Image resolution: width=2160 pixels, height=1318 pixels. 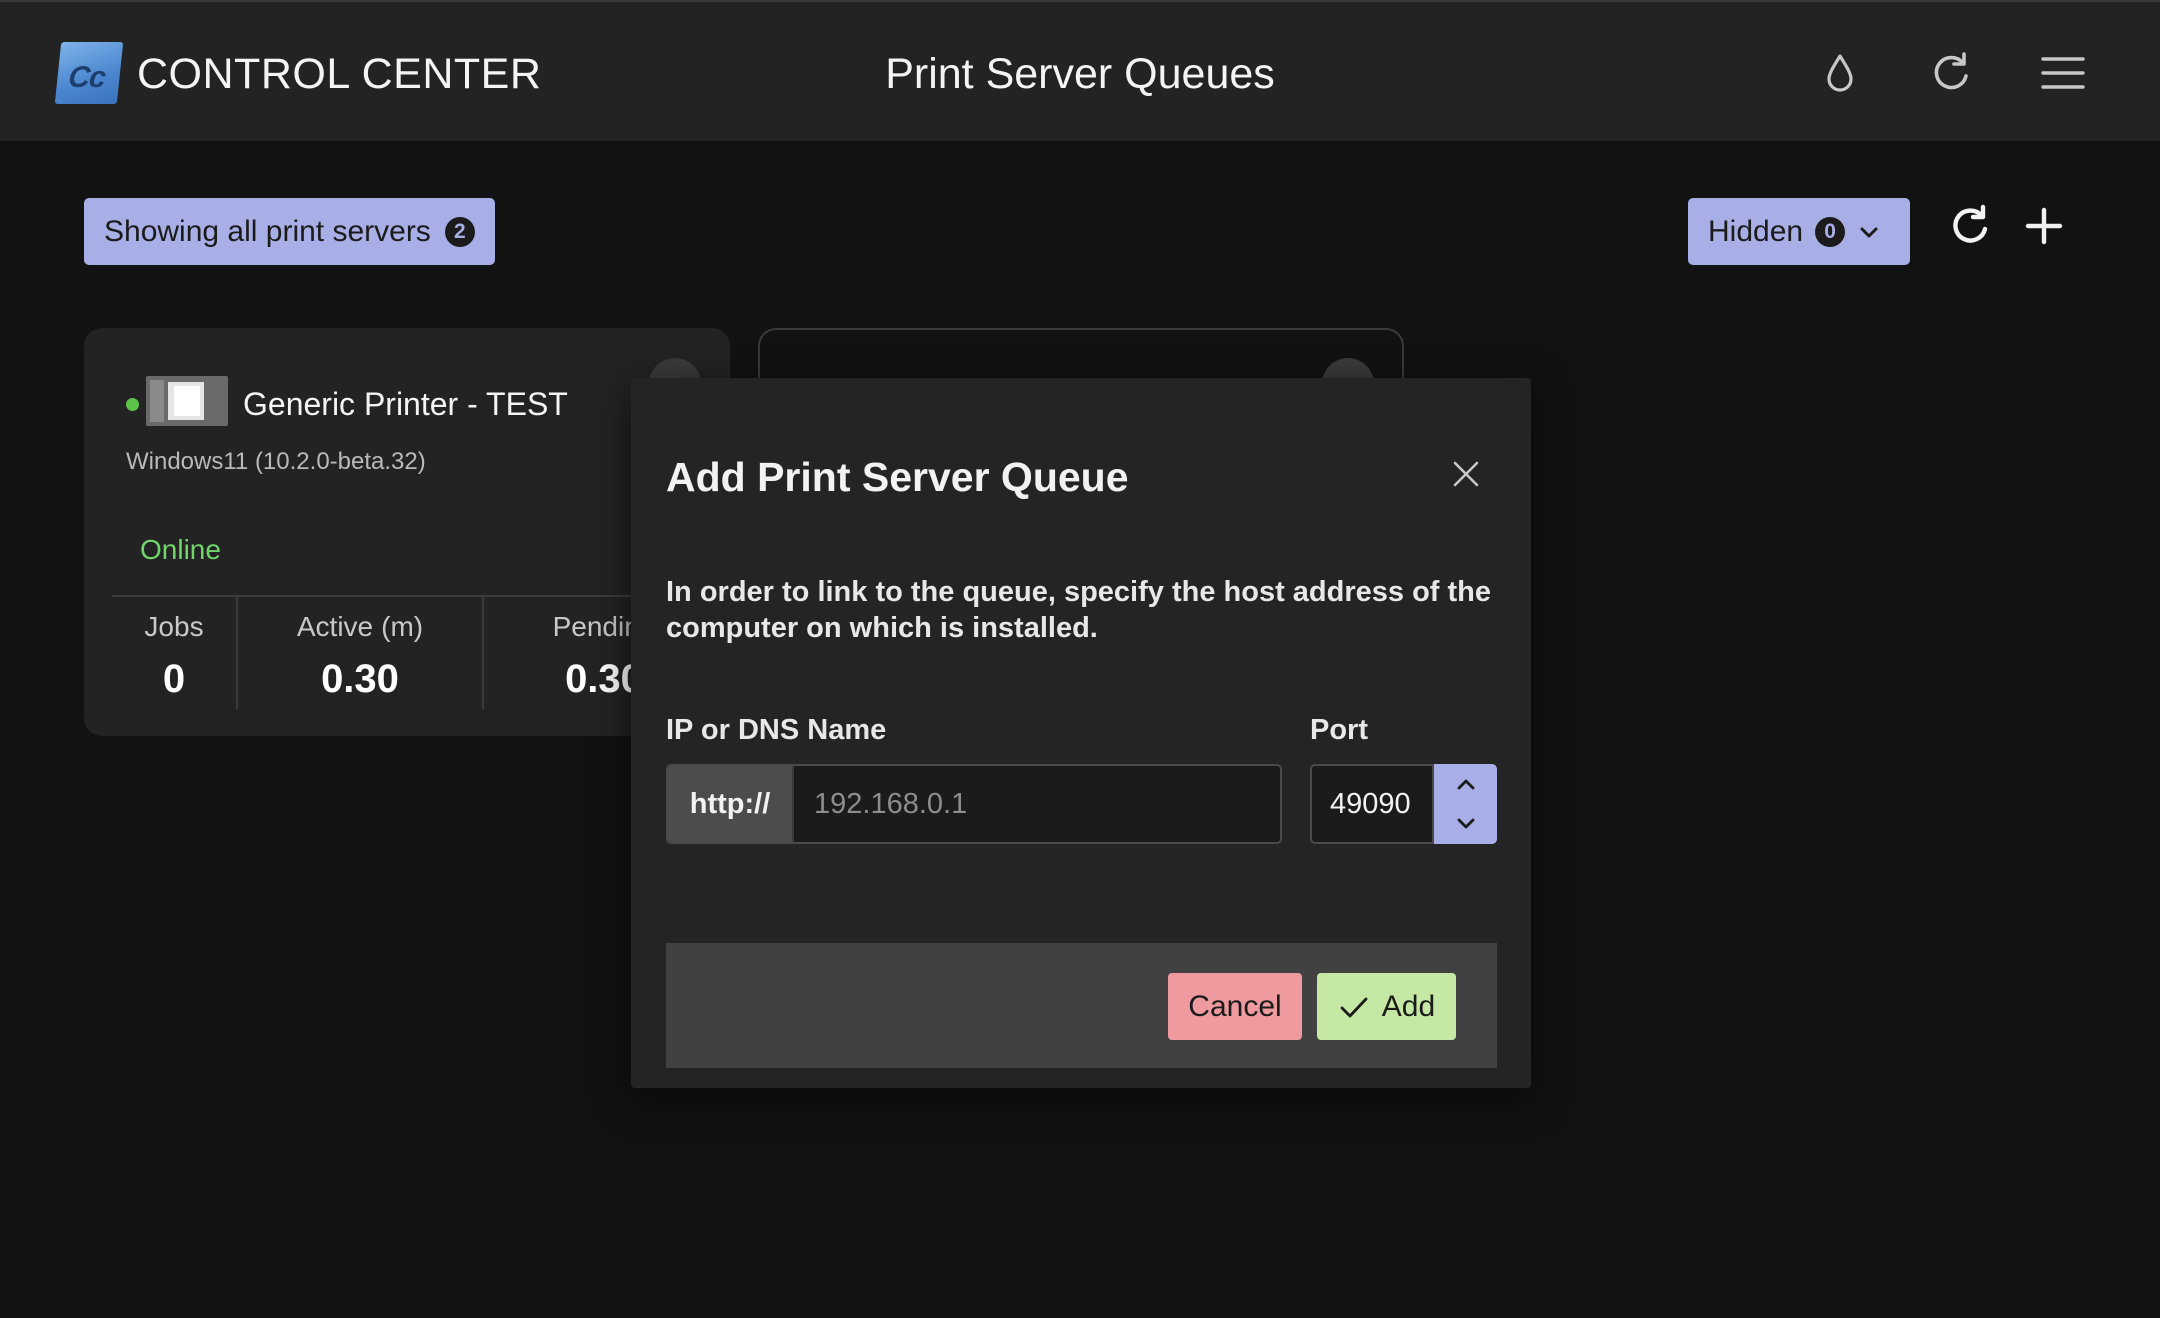 What do you see at coordinates (405, 404) in the screenshot?
I see `printer-name: Generic Printer - TEST` at bounding box center [405, 404].